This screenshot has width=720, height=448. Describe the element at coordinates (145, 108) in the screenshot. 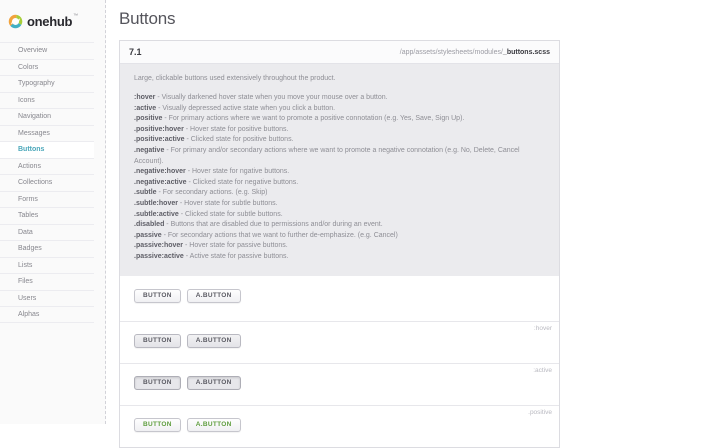

I see `class-definition-term: :active` at that location.